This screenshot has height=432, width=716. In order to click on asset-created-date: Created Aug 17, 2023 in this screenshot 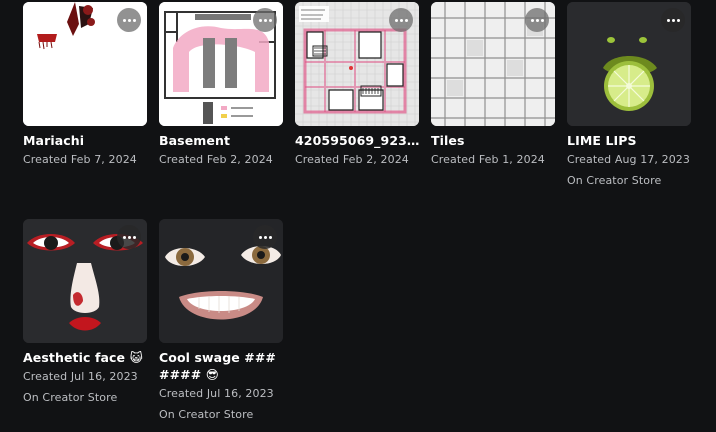, I will do `click(628, 159)`.